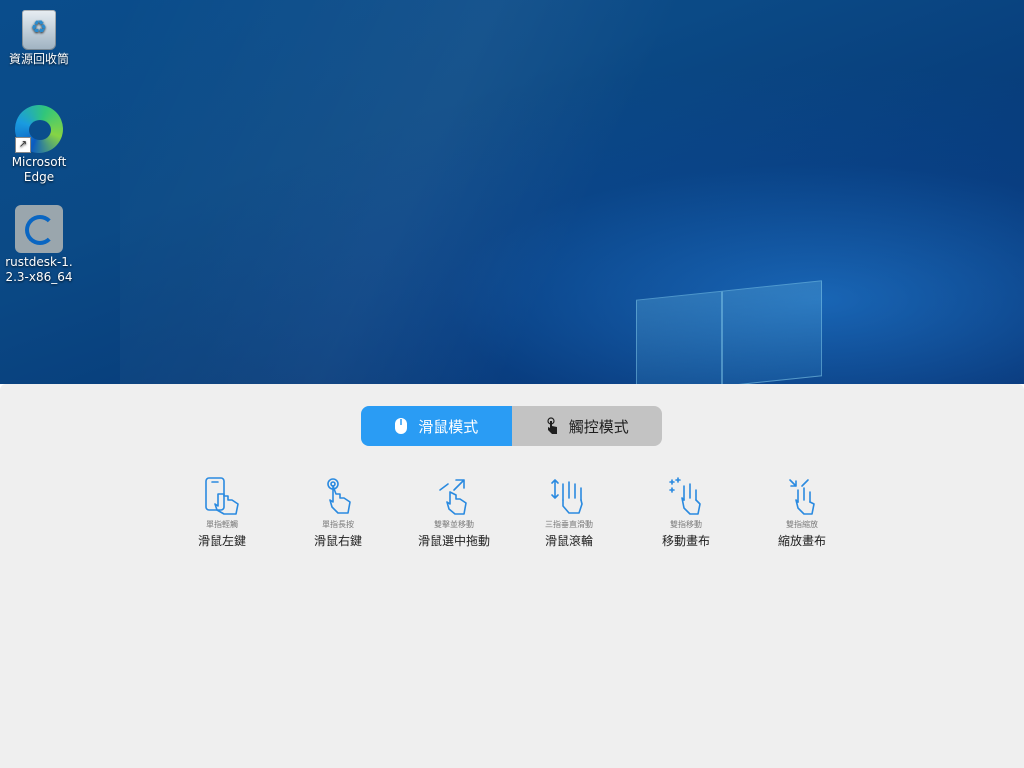 This screenshot has width=1024, height=768. I want to click on gesture-item: 雙擊並移動 滑鼠選中拖動, so click(454, 512).